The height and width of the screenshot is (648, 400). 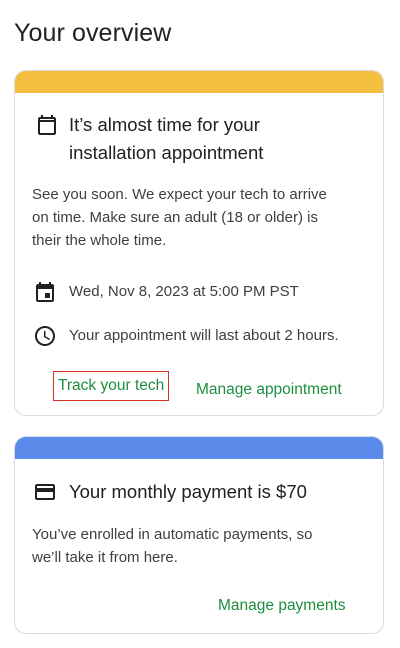 I want to click on event-icon, so click(x=45, y=292).